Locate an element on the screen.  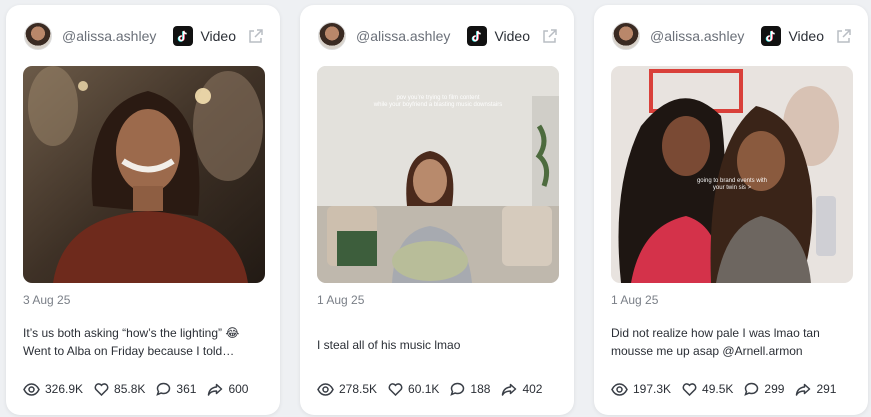
likes-count: 85.8K is located at coordinates (130, 389).